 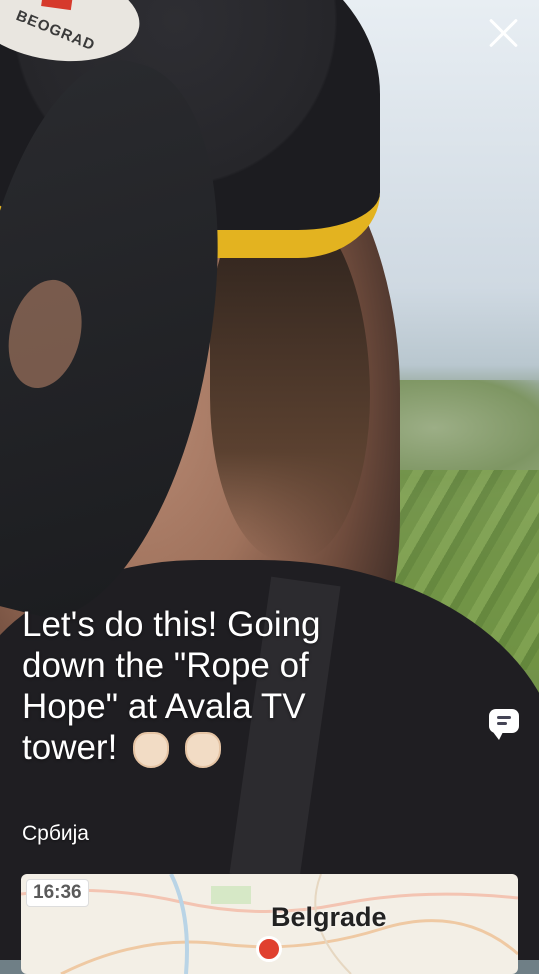 I want to click on chat-bubble-icon, so click(x=504, y=724).